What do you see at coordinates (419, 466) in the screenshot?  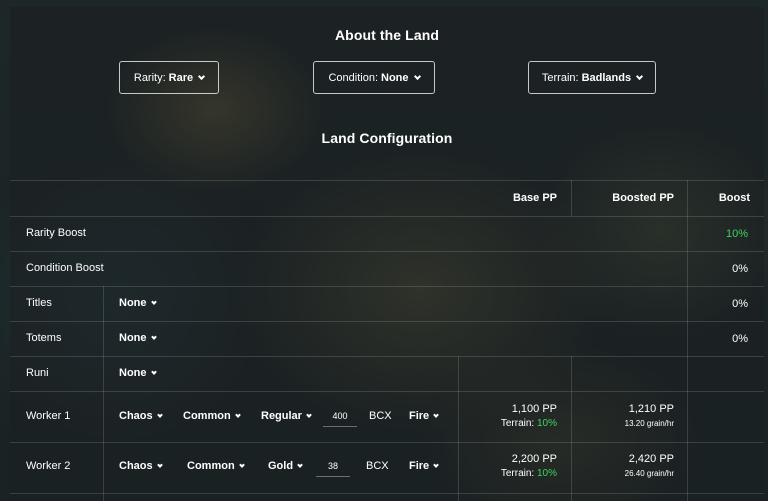 I see `worker-2-type-value: Fire` at bounding box center [419, 466].